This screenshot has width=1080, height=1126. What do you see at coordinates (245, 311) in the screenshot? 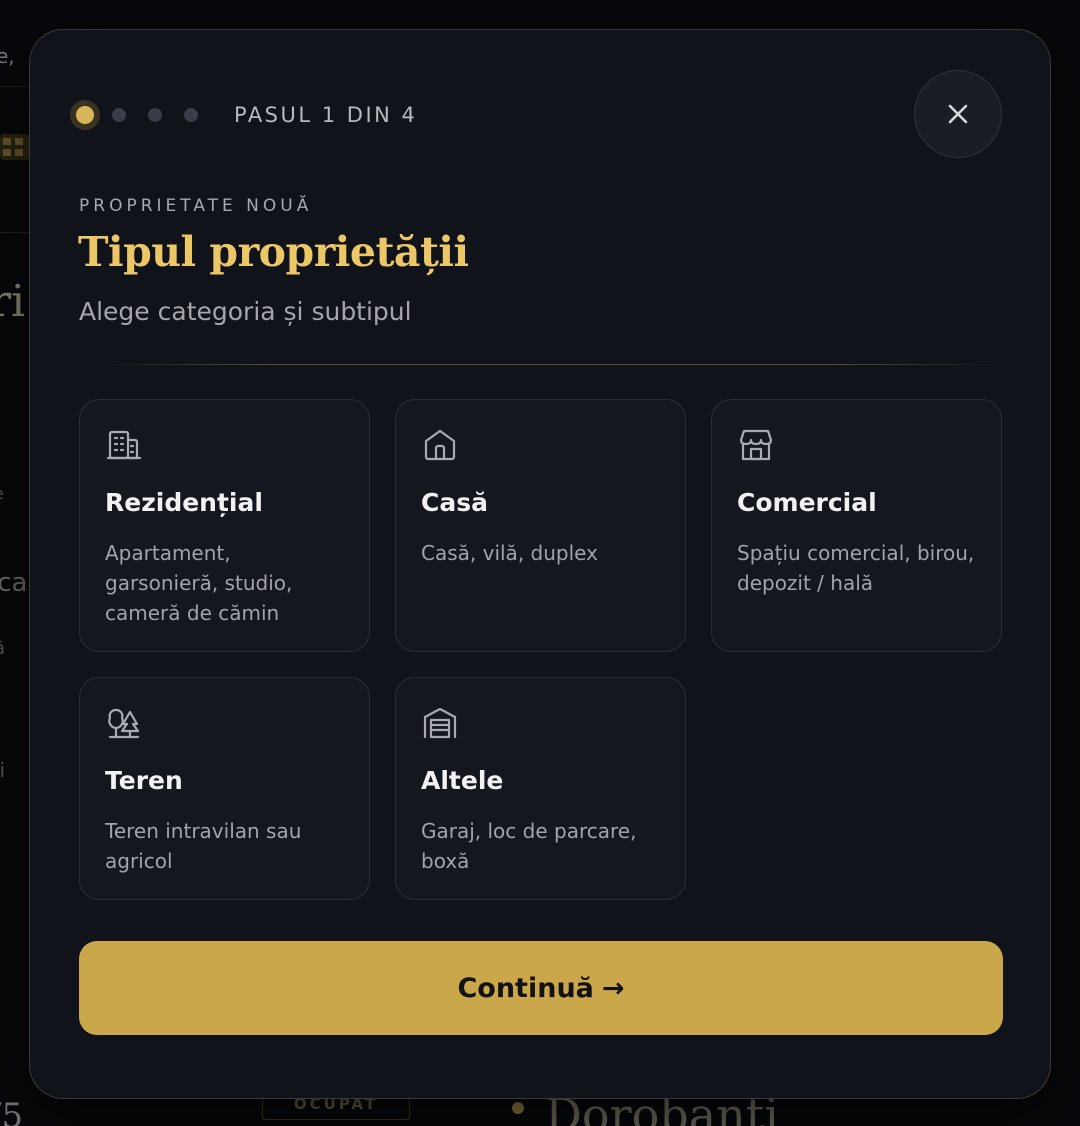
I see `page-subtitle: Alege categoria și subtipul` at bounding box center [245, 311].